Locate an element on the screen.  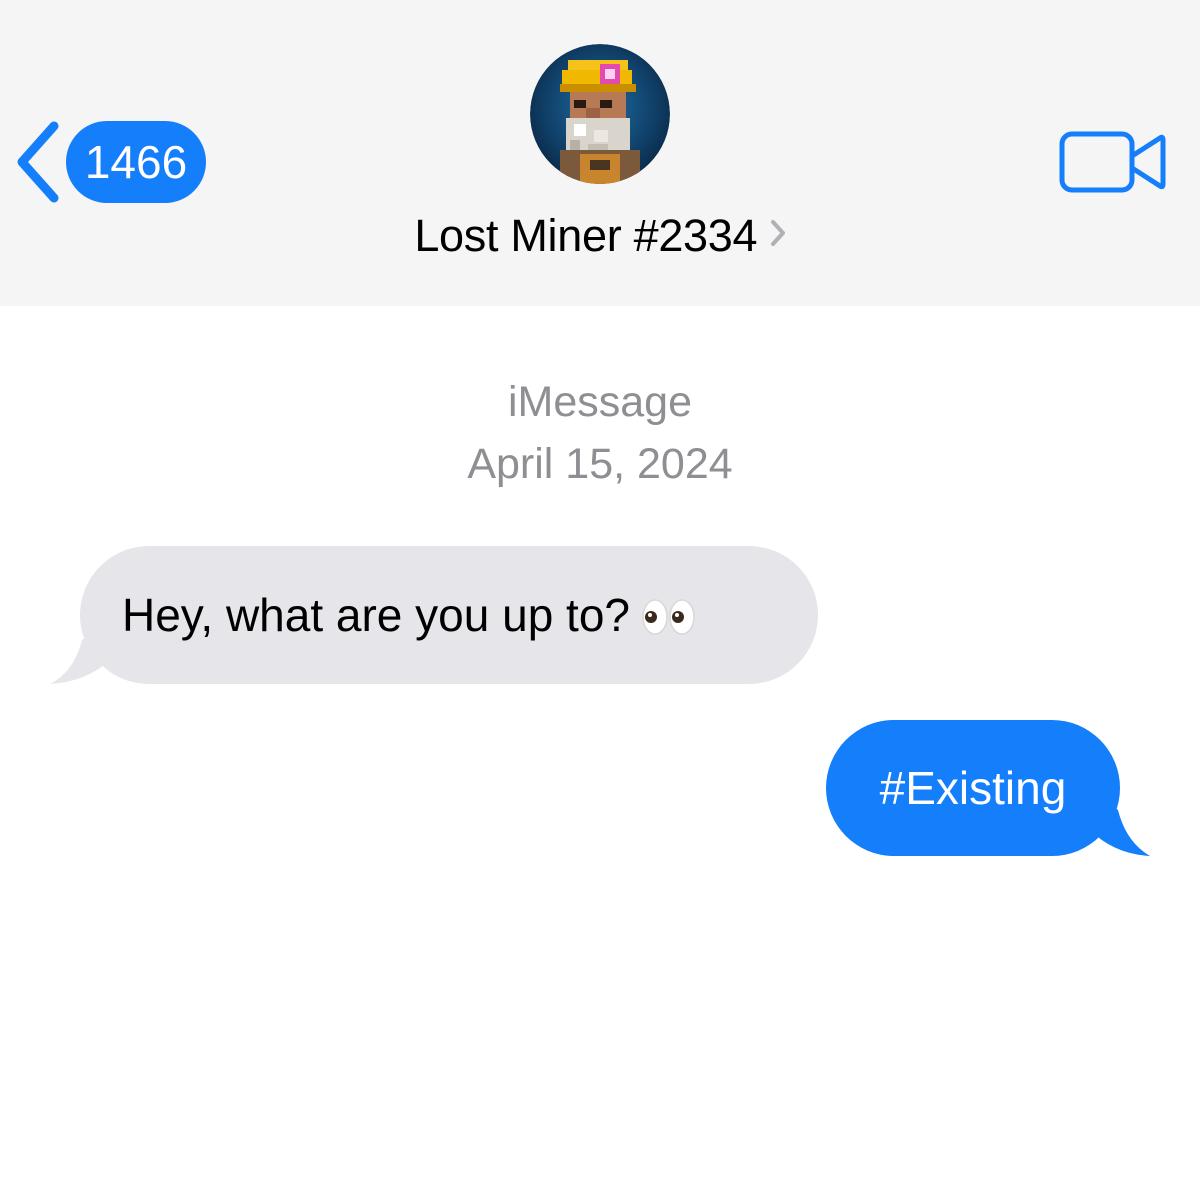
contact-name-button: Lost Miner #2334 is located at coordinates (600, 236).